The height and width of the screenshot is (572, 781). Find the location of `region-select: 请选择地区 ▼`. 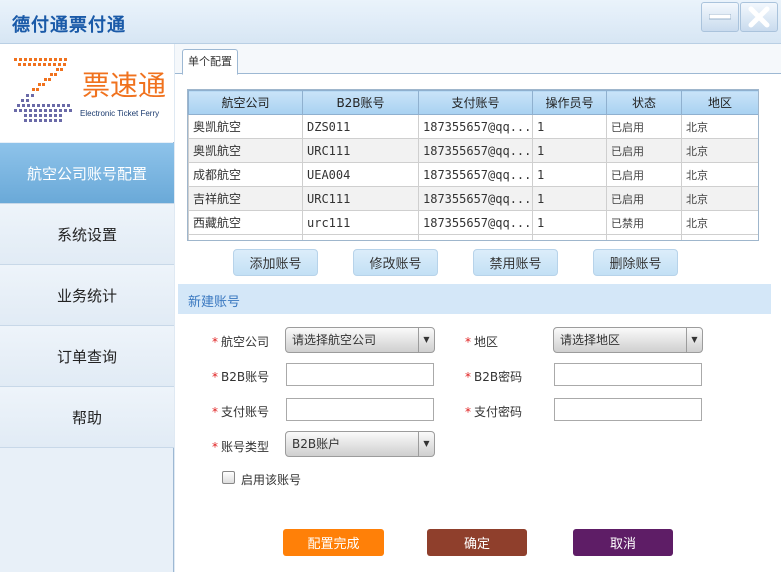

region-select: 请选择地区 ▼ is located at coordinates (628, 340).